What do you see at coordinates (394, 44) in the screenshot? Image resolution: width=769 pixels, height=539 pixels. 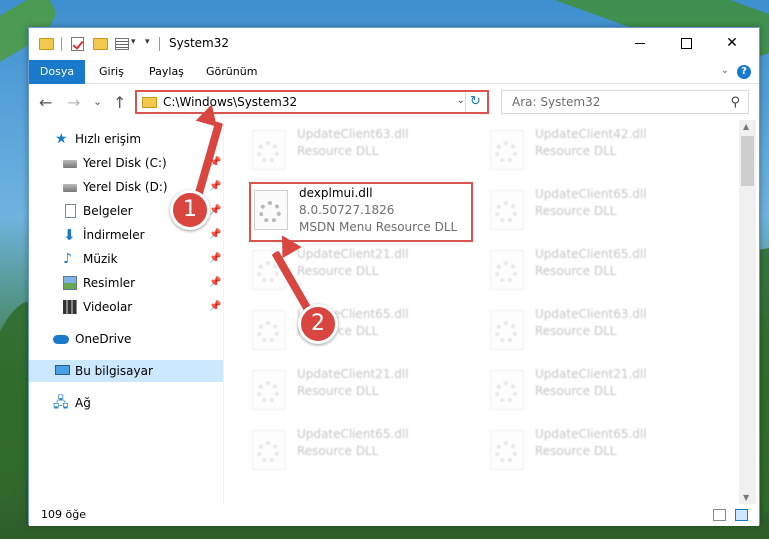 I see `title-bar: ▾ ▾ System32 ✕` at bounding box center [394, 44].